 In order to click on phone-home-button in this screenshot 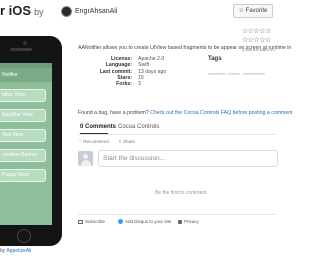, I will do `click(24, 236)`.